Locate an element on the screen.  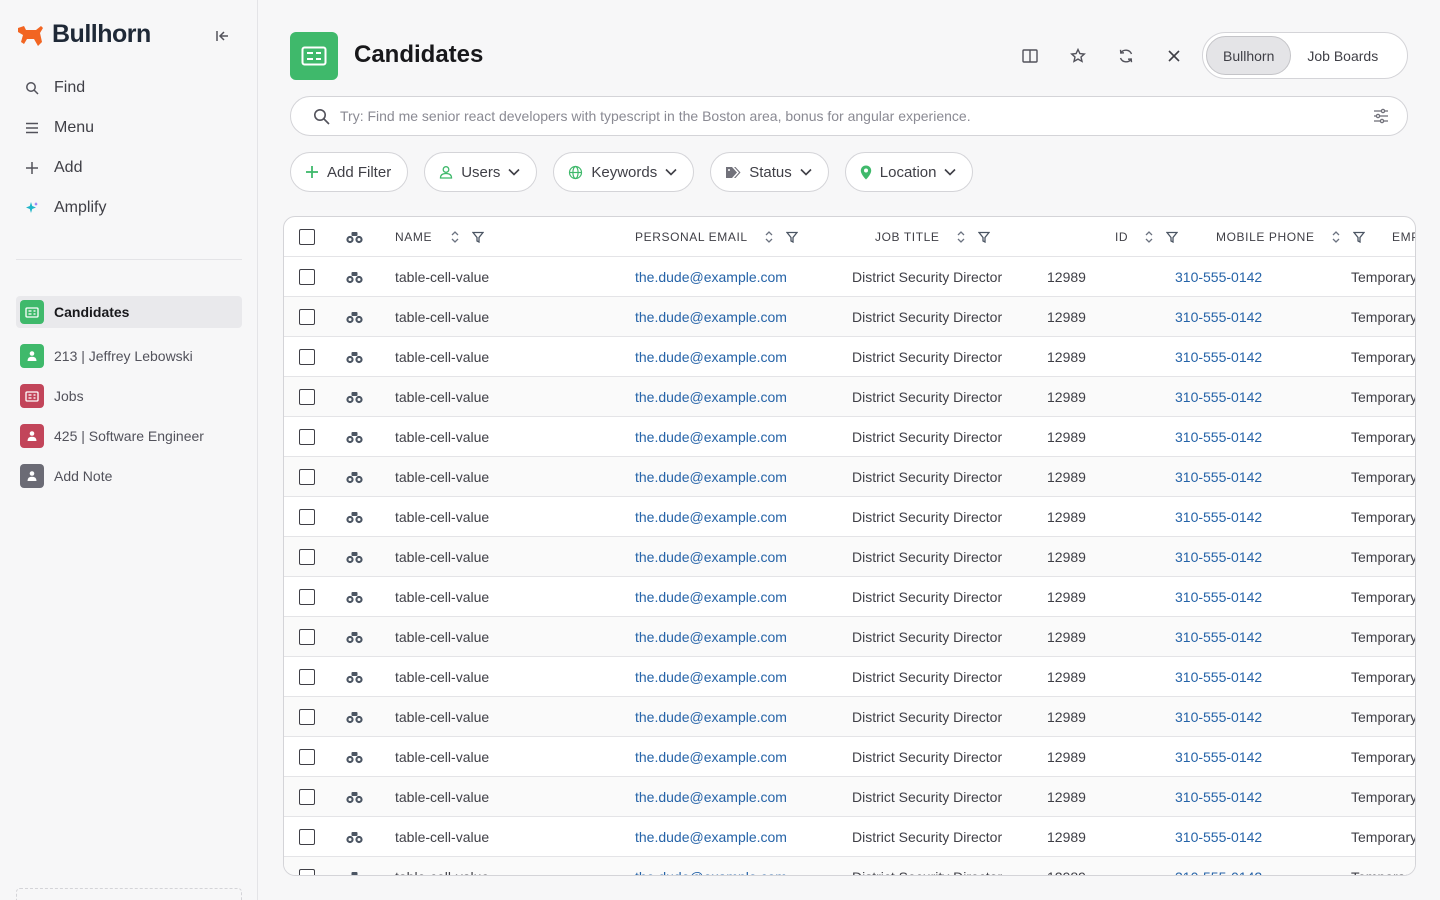
select-all-checkbox is located at coordinates (307, 237).